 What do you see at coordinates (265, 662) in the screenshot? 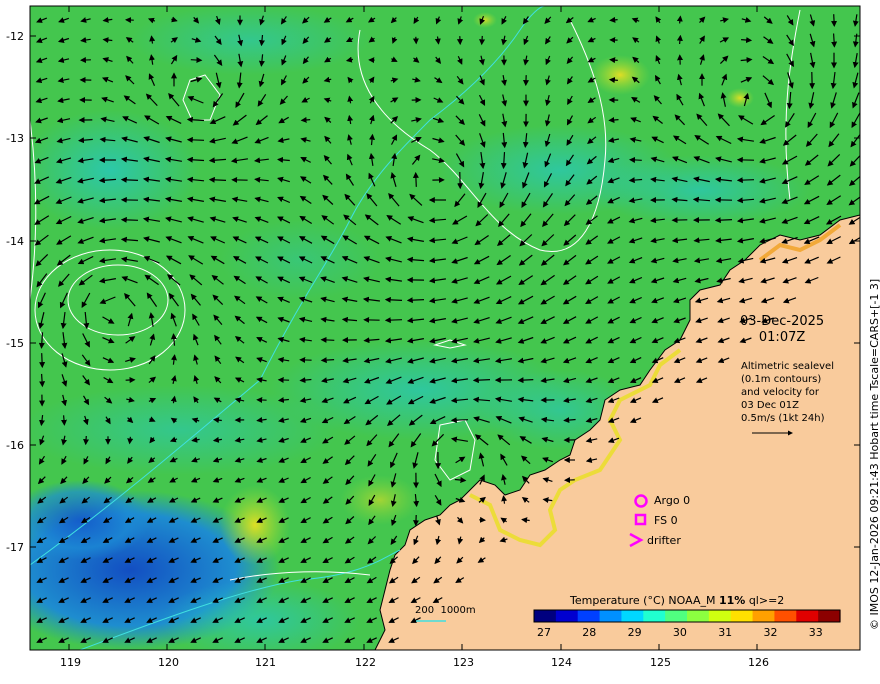
I see `lon-label: 121` at bounding box center [265, 662].